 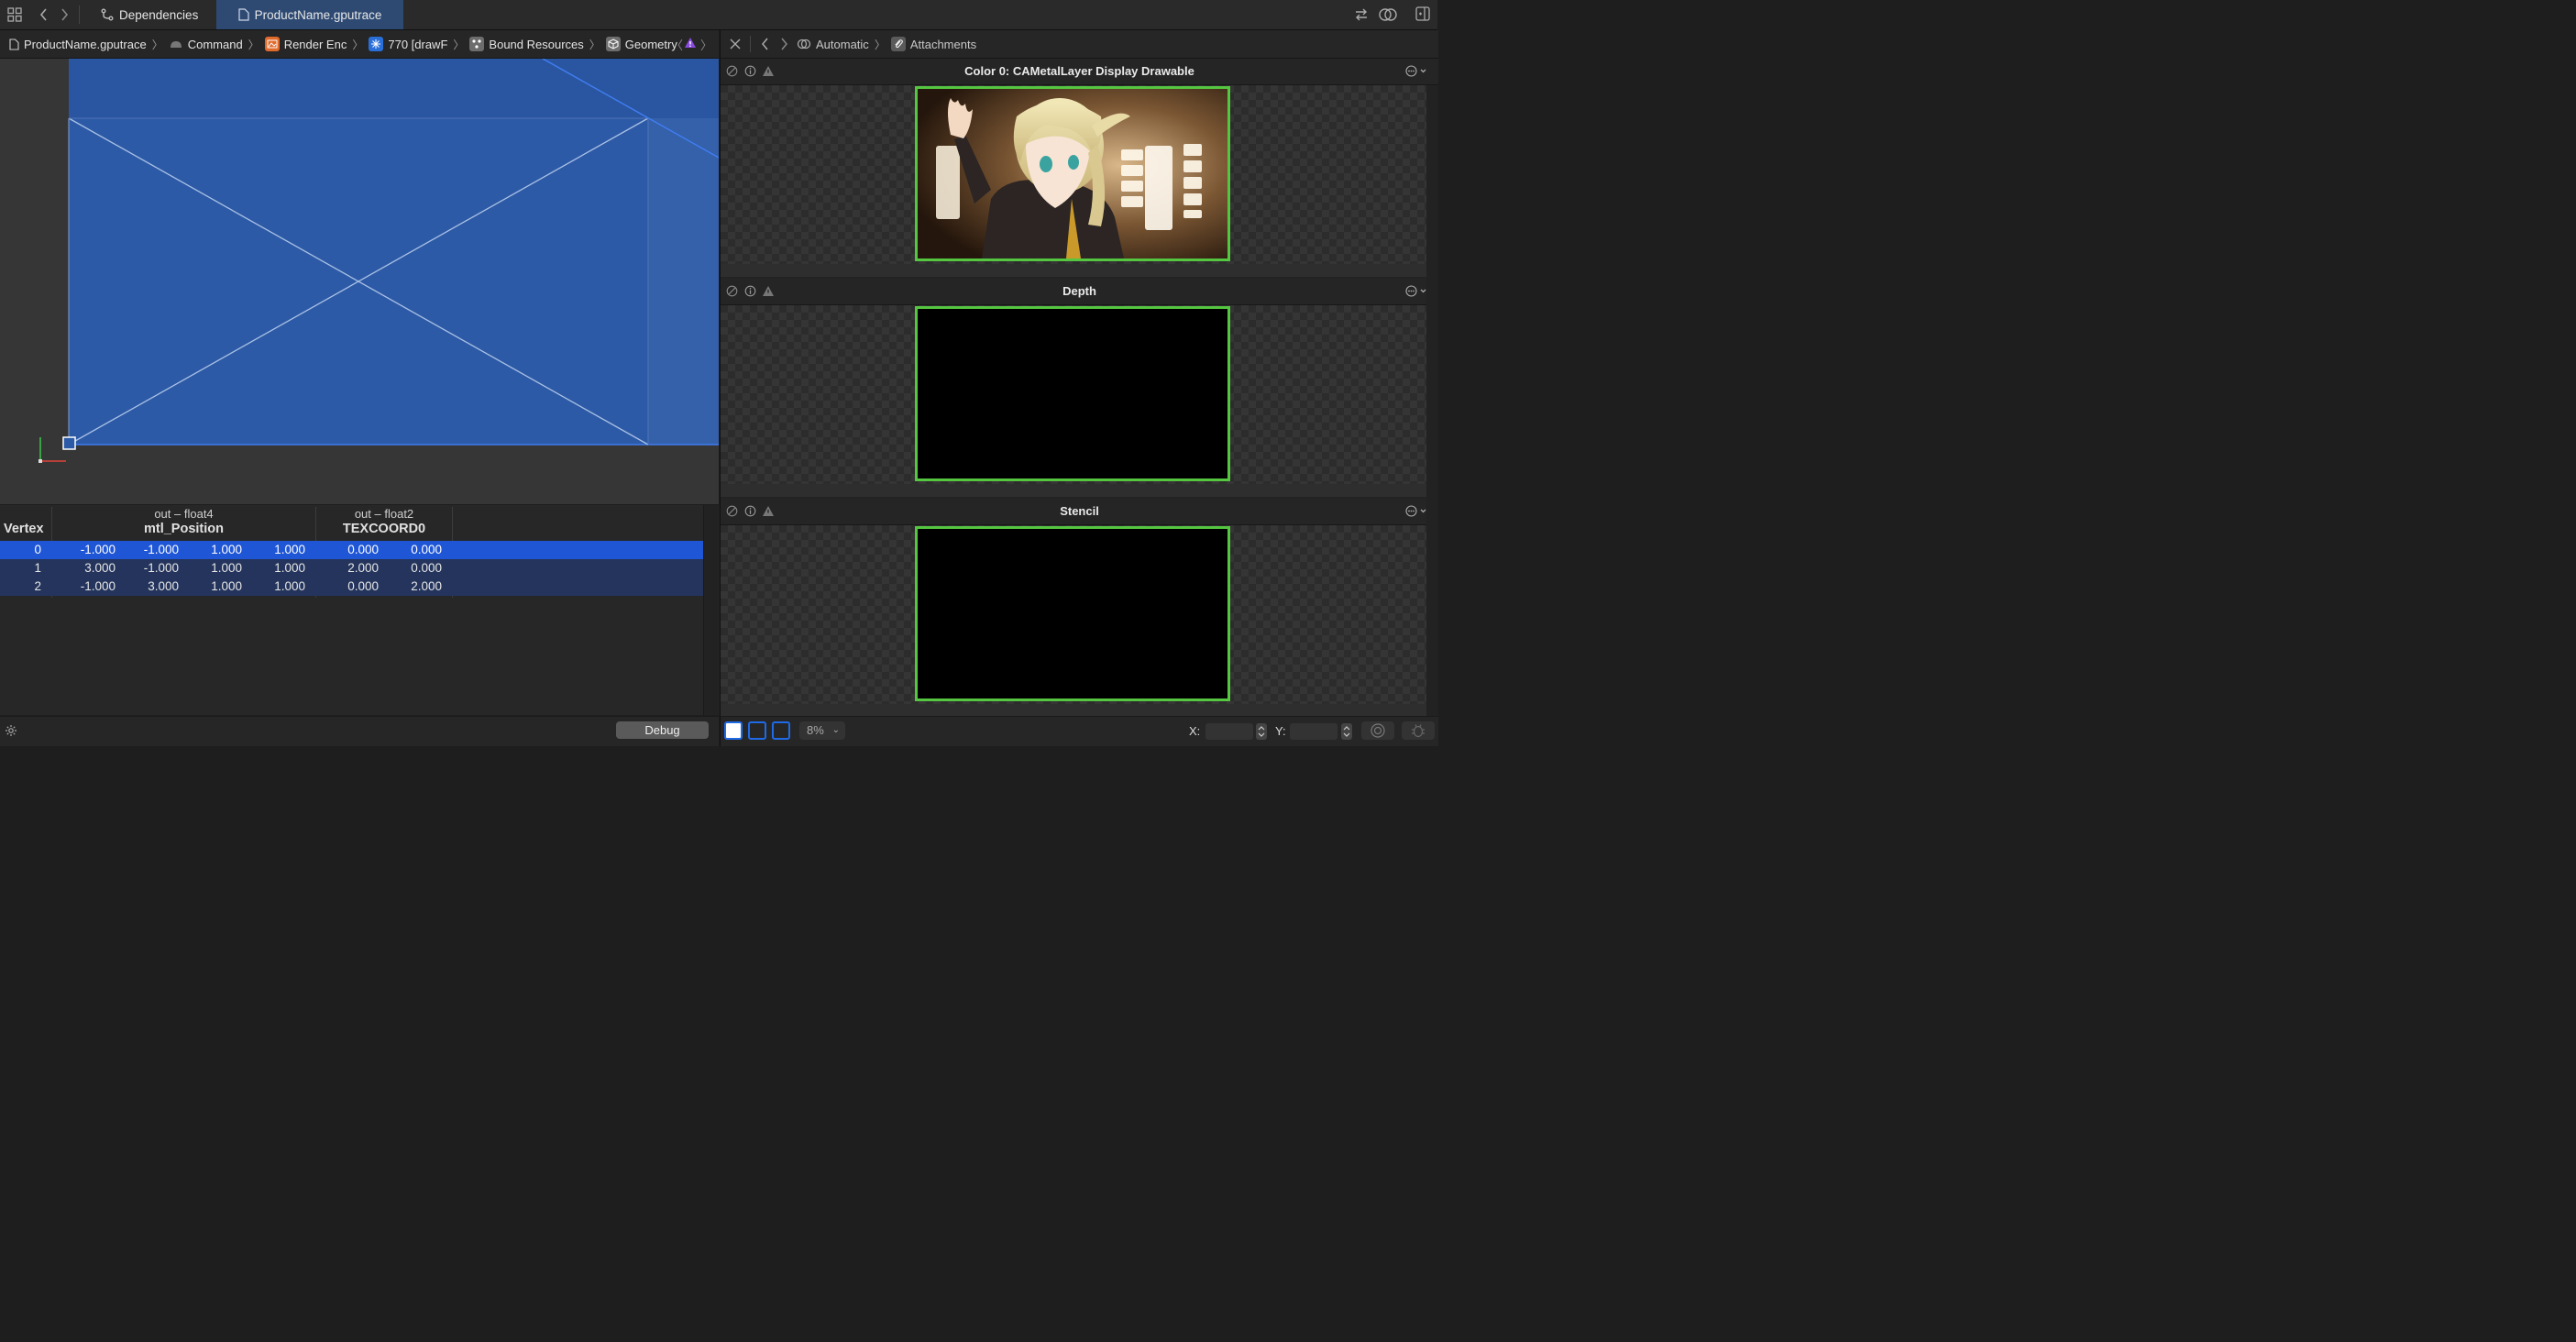 I want to click on x-coordinate-input, so click(x=1229, y=731).